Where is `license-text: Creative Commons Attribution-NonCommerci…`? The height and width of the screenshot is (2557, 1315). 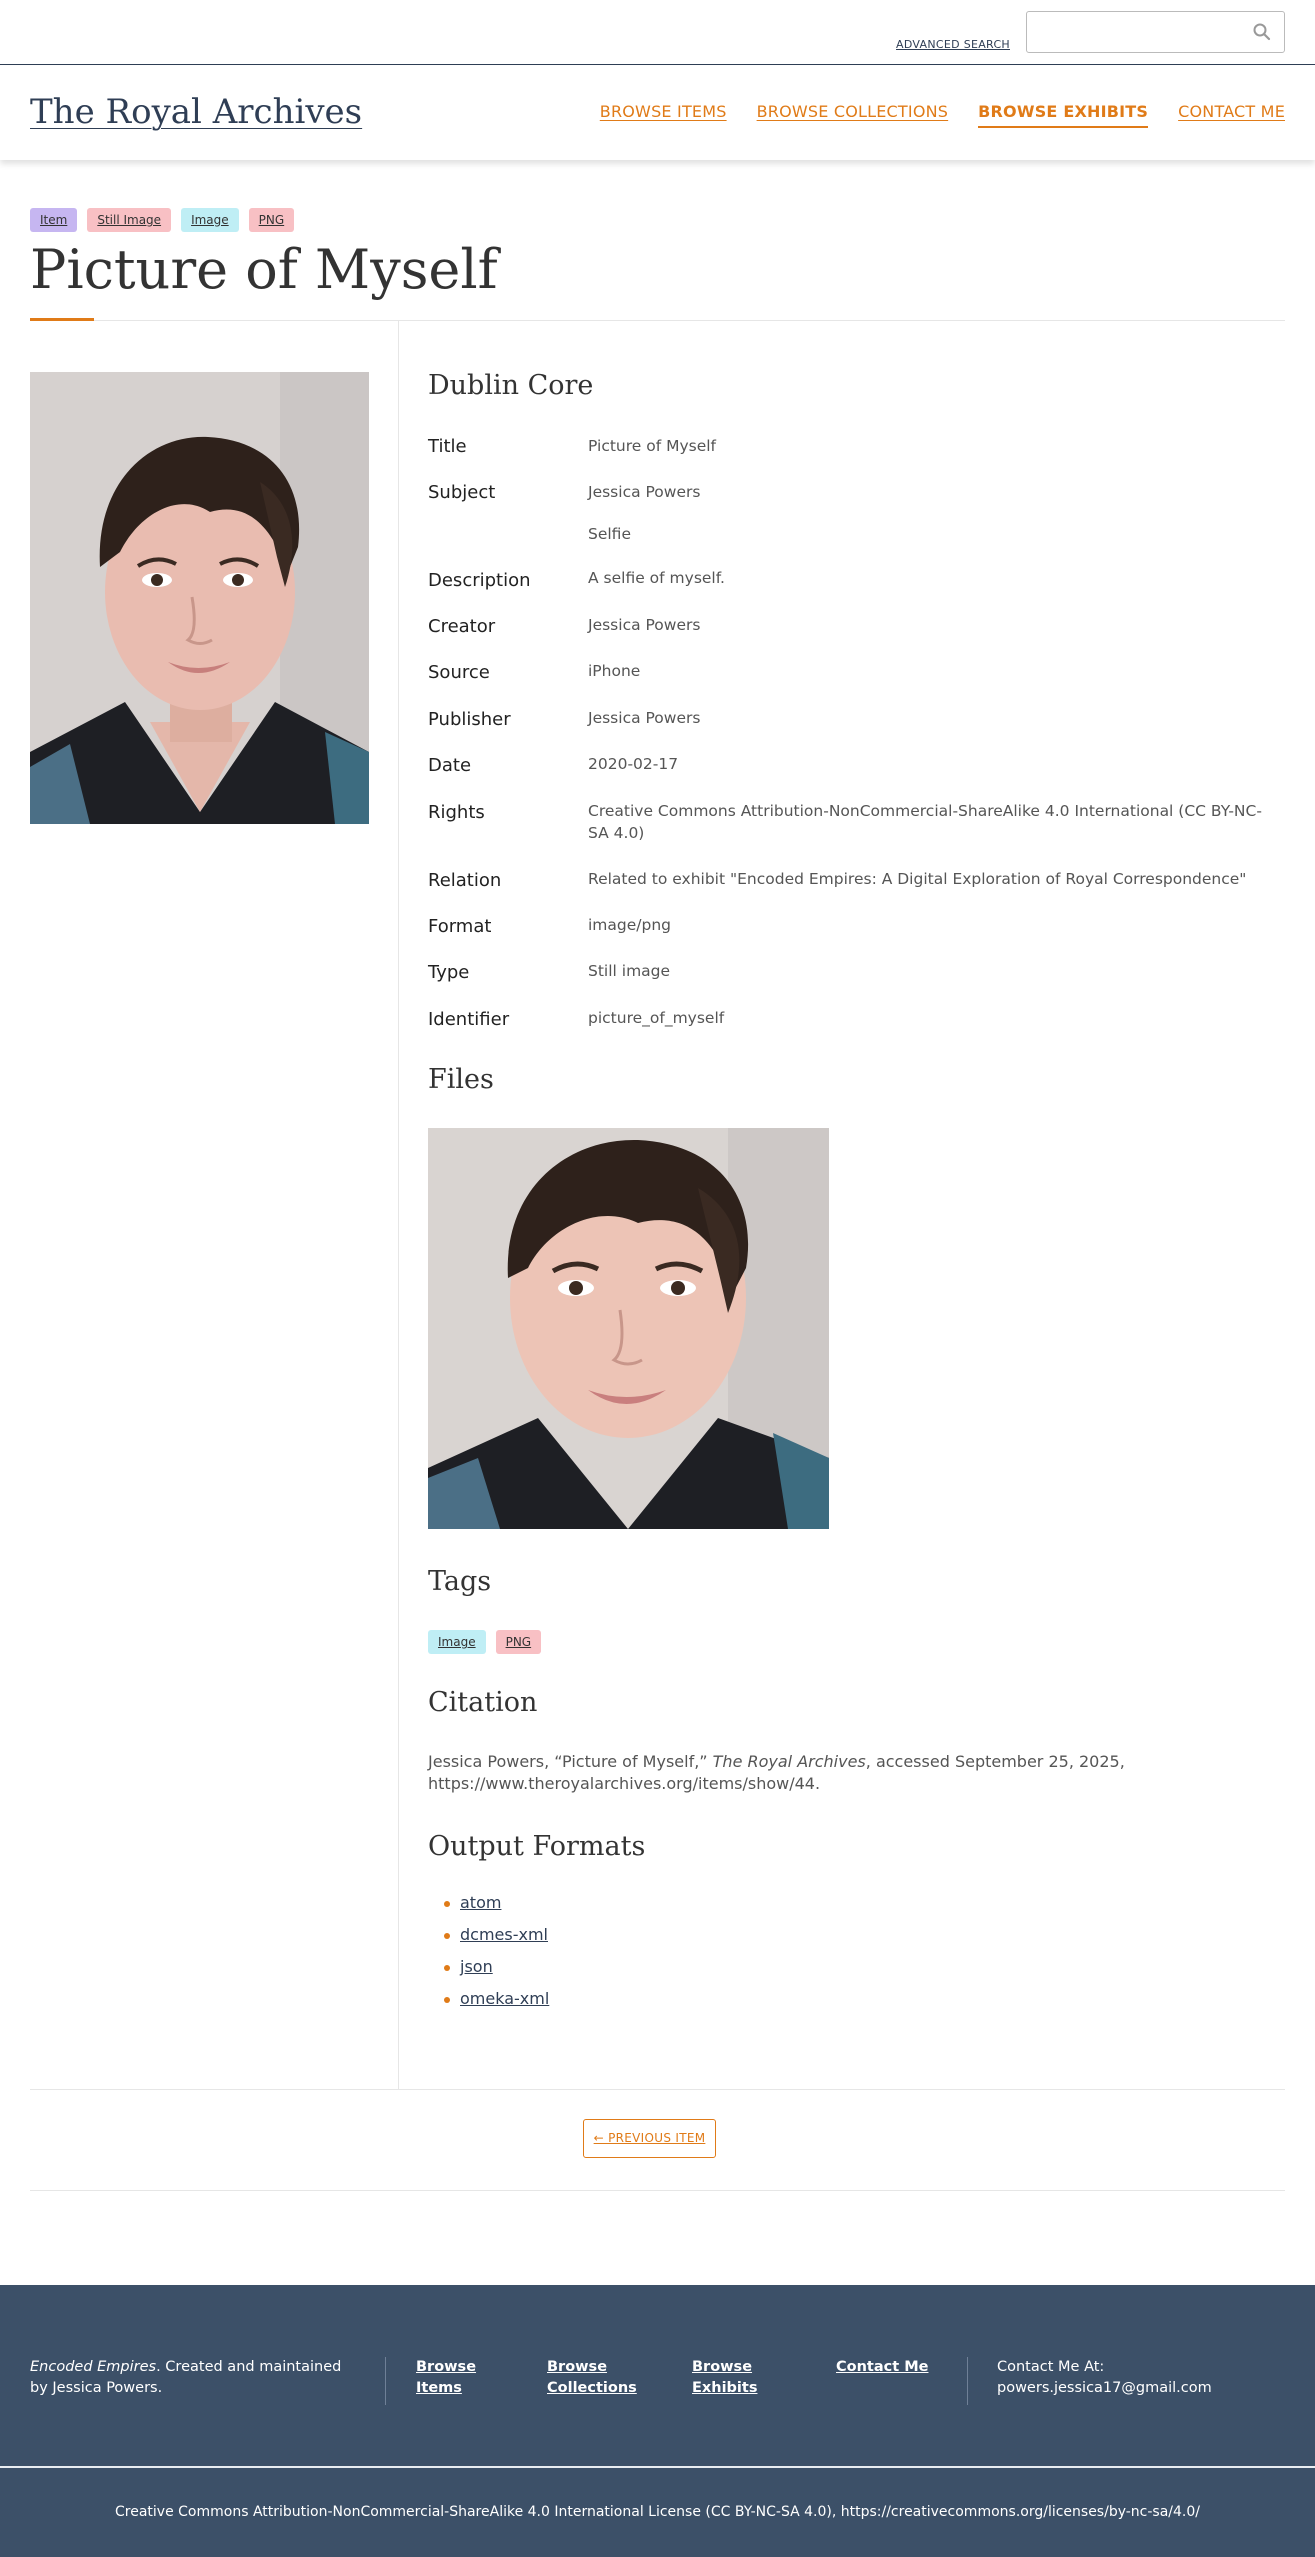 license-text: Creative Commons Attribution-NonCommerci… is located at coordinates (657, 2512).